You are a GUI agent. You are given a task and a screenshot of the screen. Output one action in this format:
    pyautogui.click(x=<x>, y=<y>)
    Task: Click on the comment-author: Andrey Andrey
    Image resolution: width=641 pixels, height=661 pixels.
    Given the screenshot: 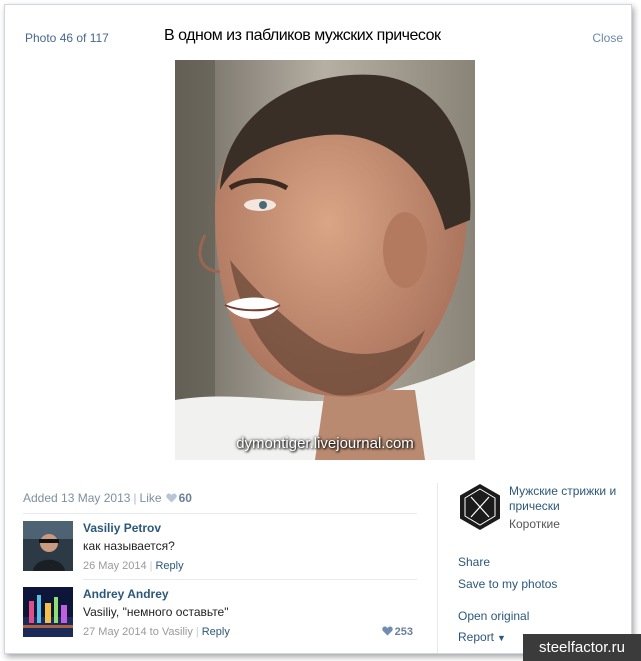 What is the action you would take?
    pyautogui.click(x=126, y=594)
    